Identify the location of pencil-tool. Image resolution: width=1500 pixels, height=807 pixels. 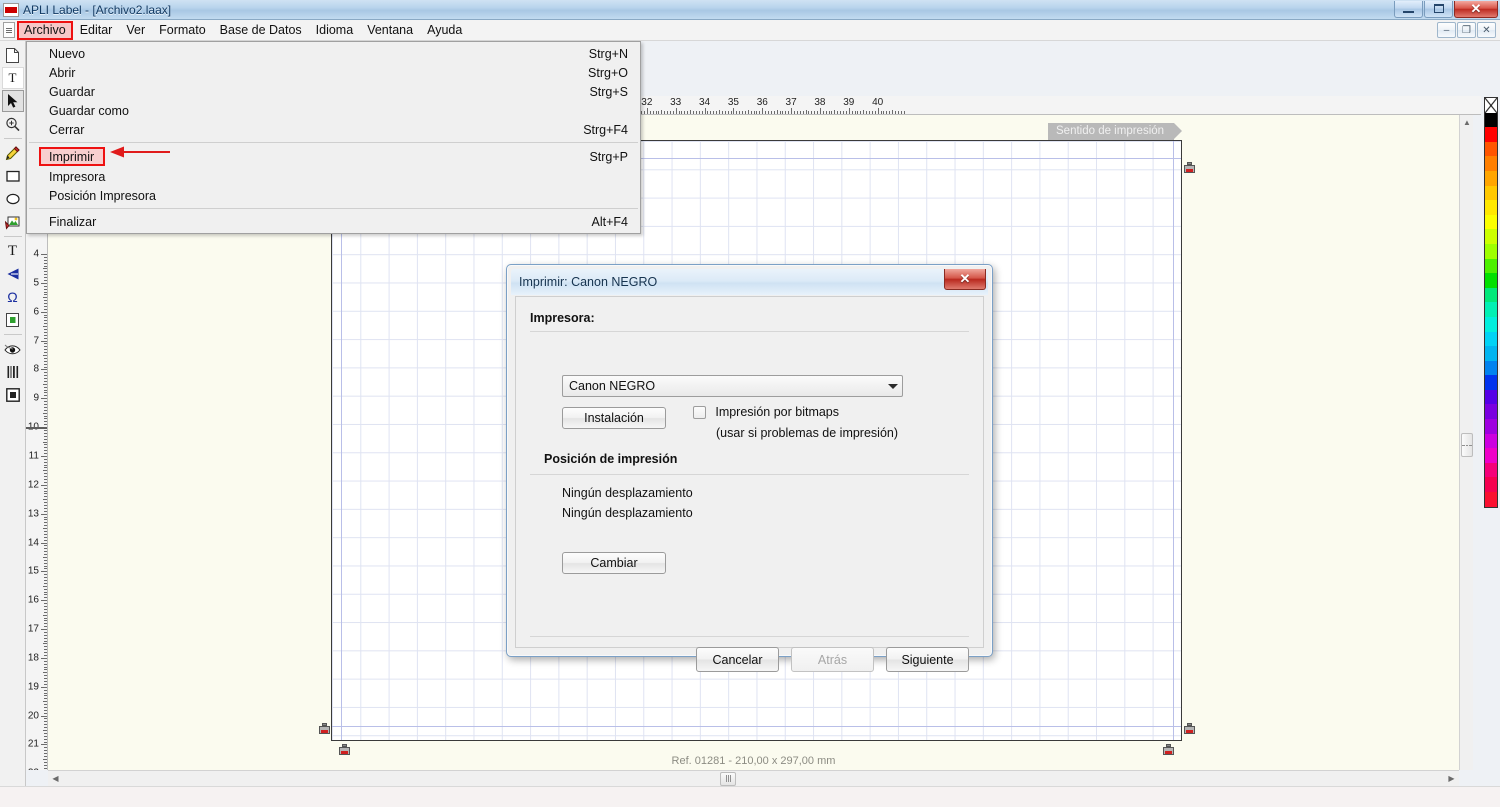
(13, 153).